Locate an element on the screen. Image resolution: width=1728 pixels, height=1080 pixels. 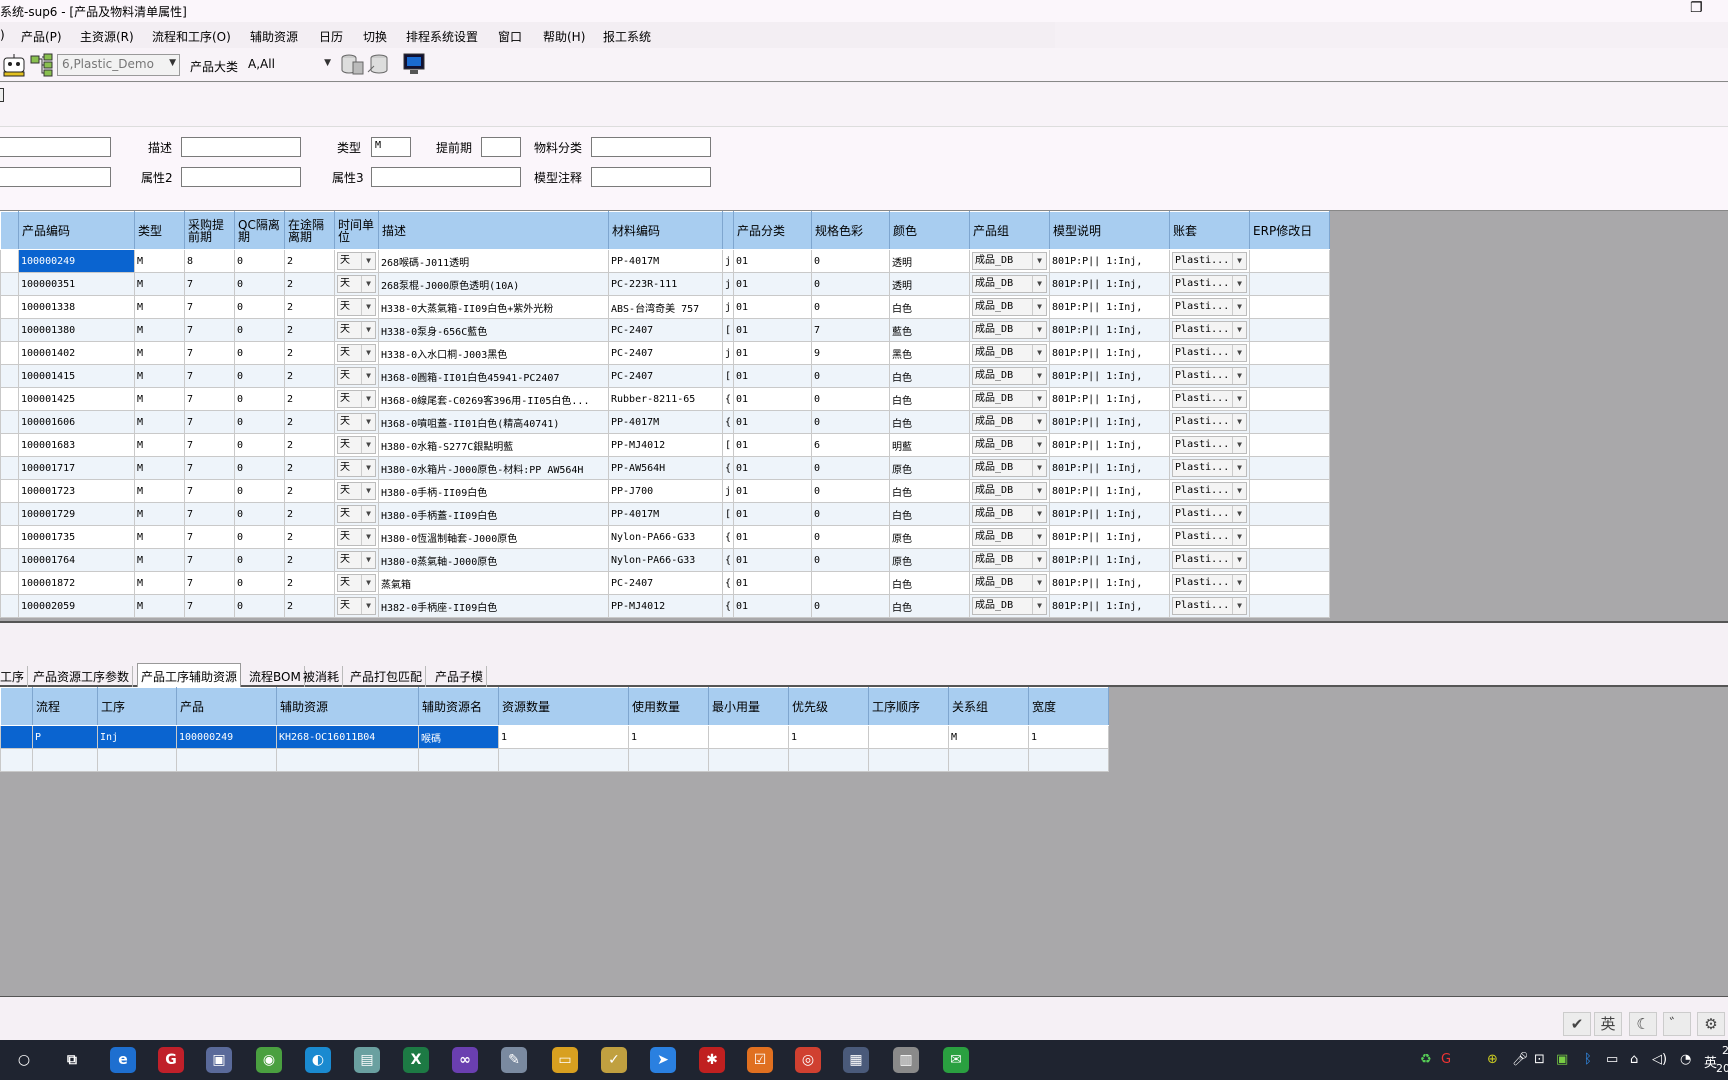
table-cell: 100002059 is located at coordinates (76, 606).